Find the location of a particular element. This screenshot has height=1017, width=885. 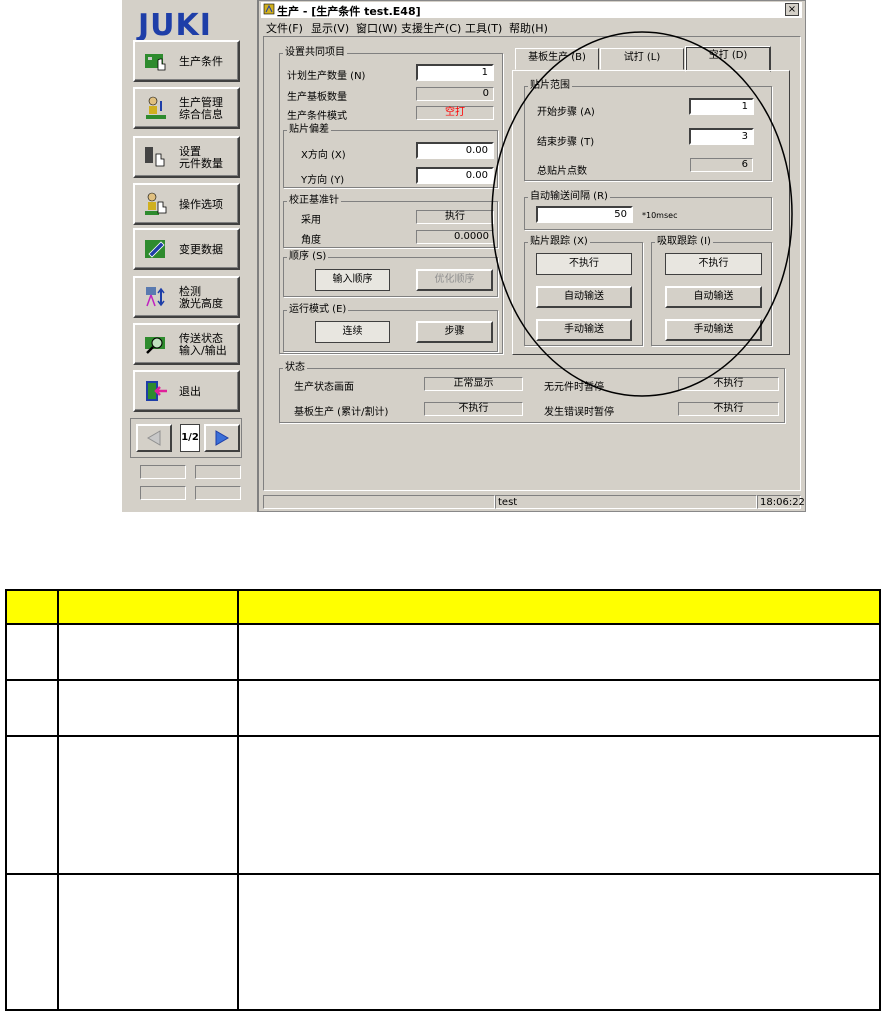

table-header-row is located at coordinates (443, 607).